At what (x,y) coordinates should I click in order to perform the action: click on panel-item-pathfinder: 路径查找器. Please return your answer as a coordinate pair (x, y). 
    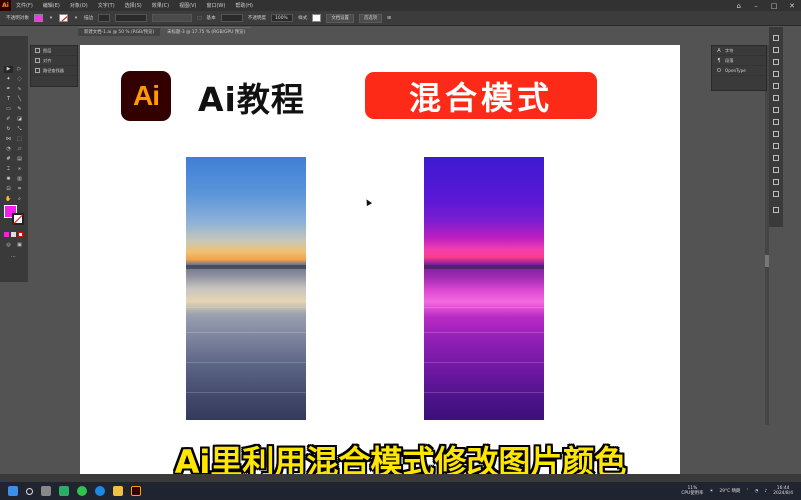
    Looking at the image, I should click on (54, 71).